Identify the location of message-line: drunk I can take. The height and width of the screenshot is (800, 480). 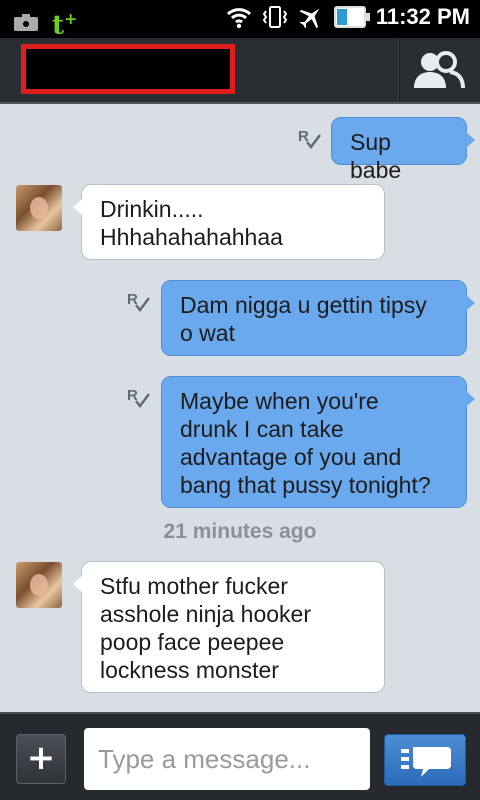
(262, 429).